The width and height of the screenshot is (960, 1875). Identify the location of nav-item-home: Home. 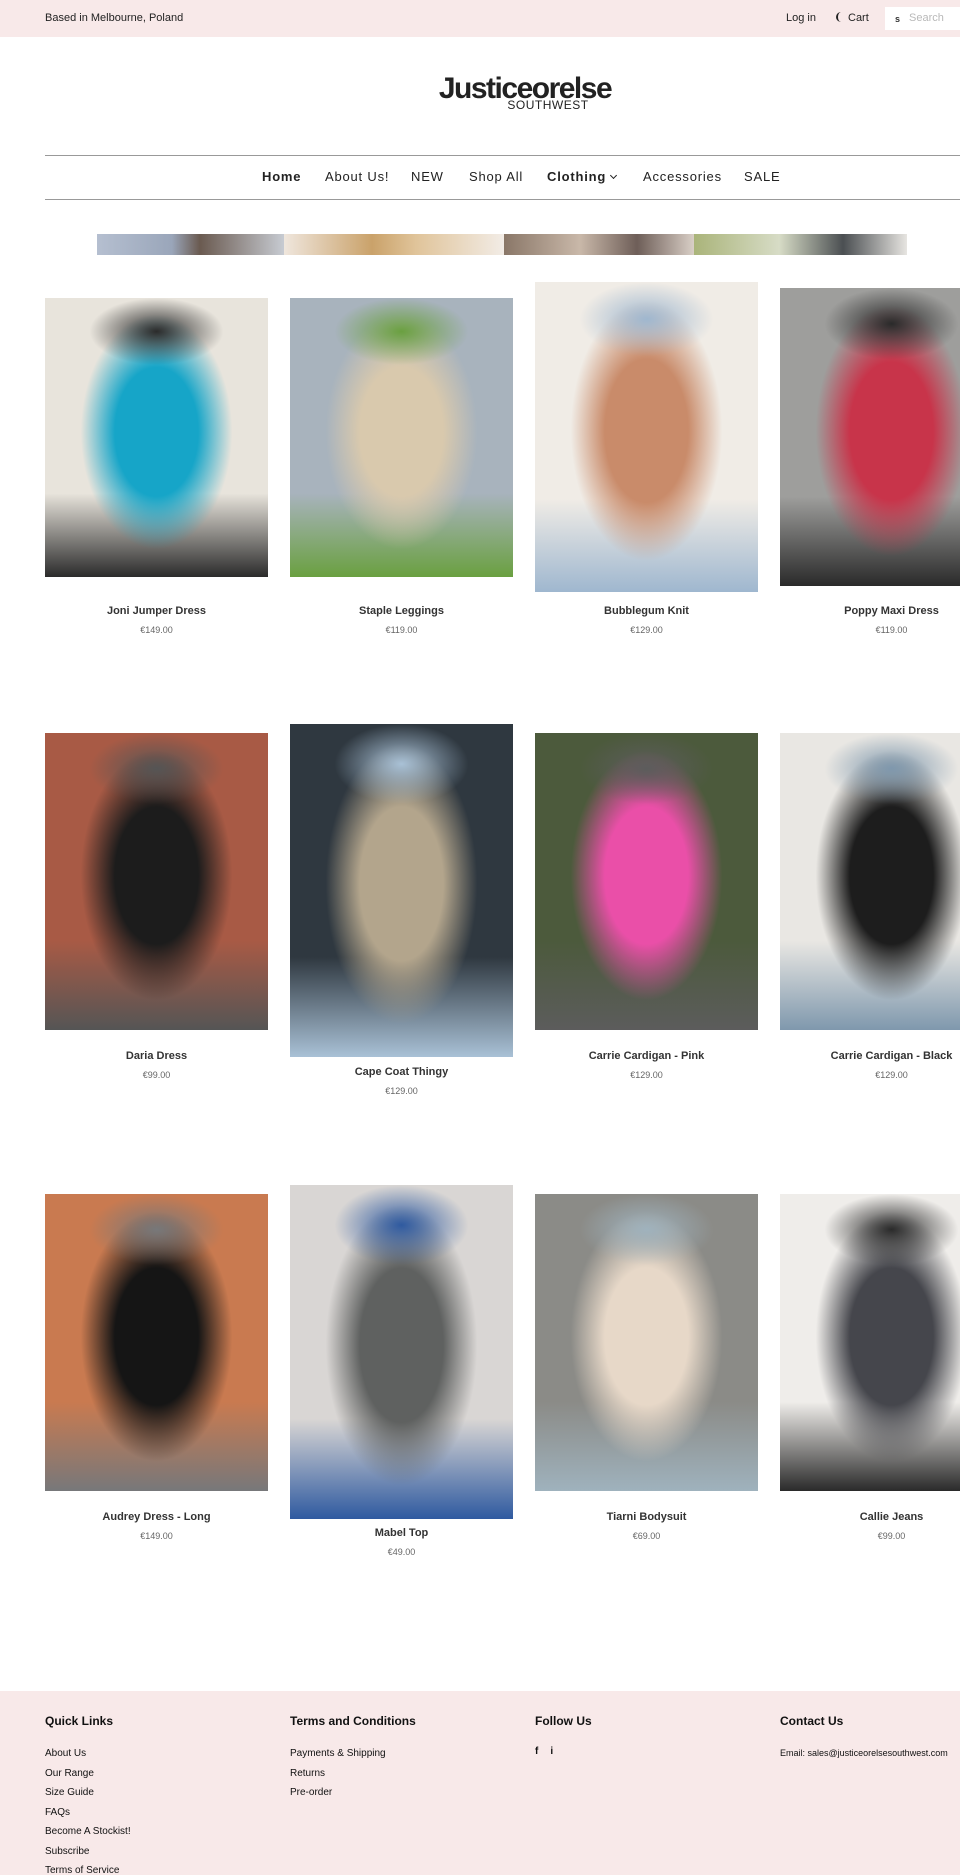
(281, 176).